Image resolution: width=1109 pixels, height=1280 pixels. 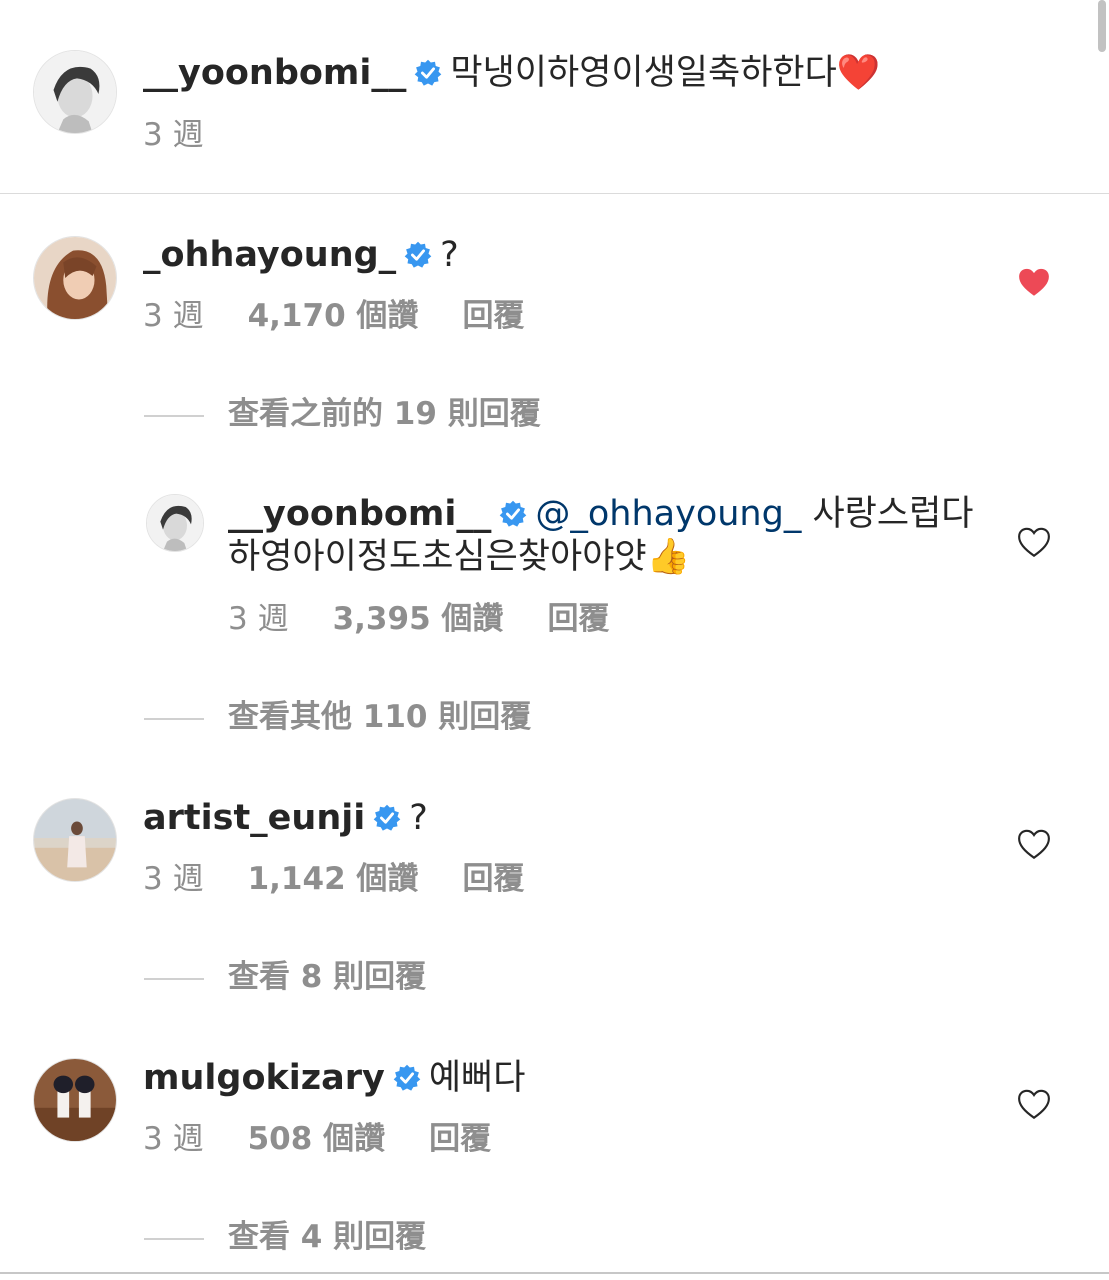 What do you see at coordinates (893, 514) in the screenshot?
I see `comment-text: 사랑스럽다` at bounding box center [893, 514].